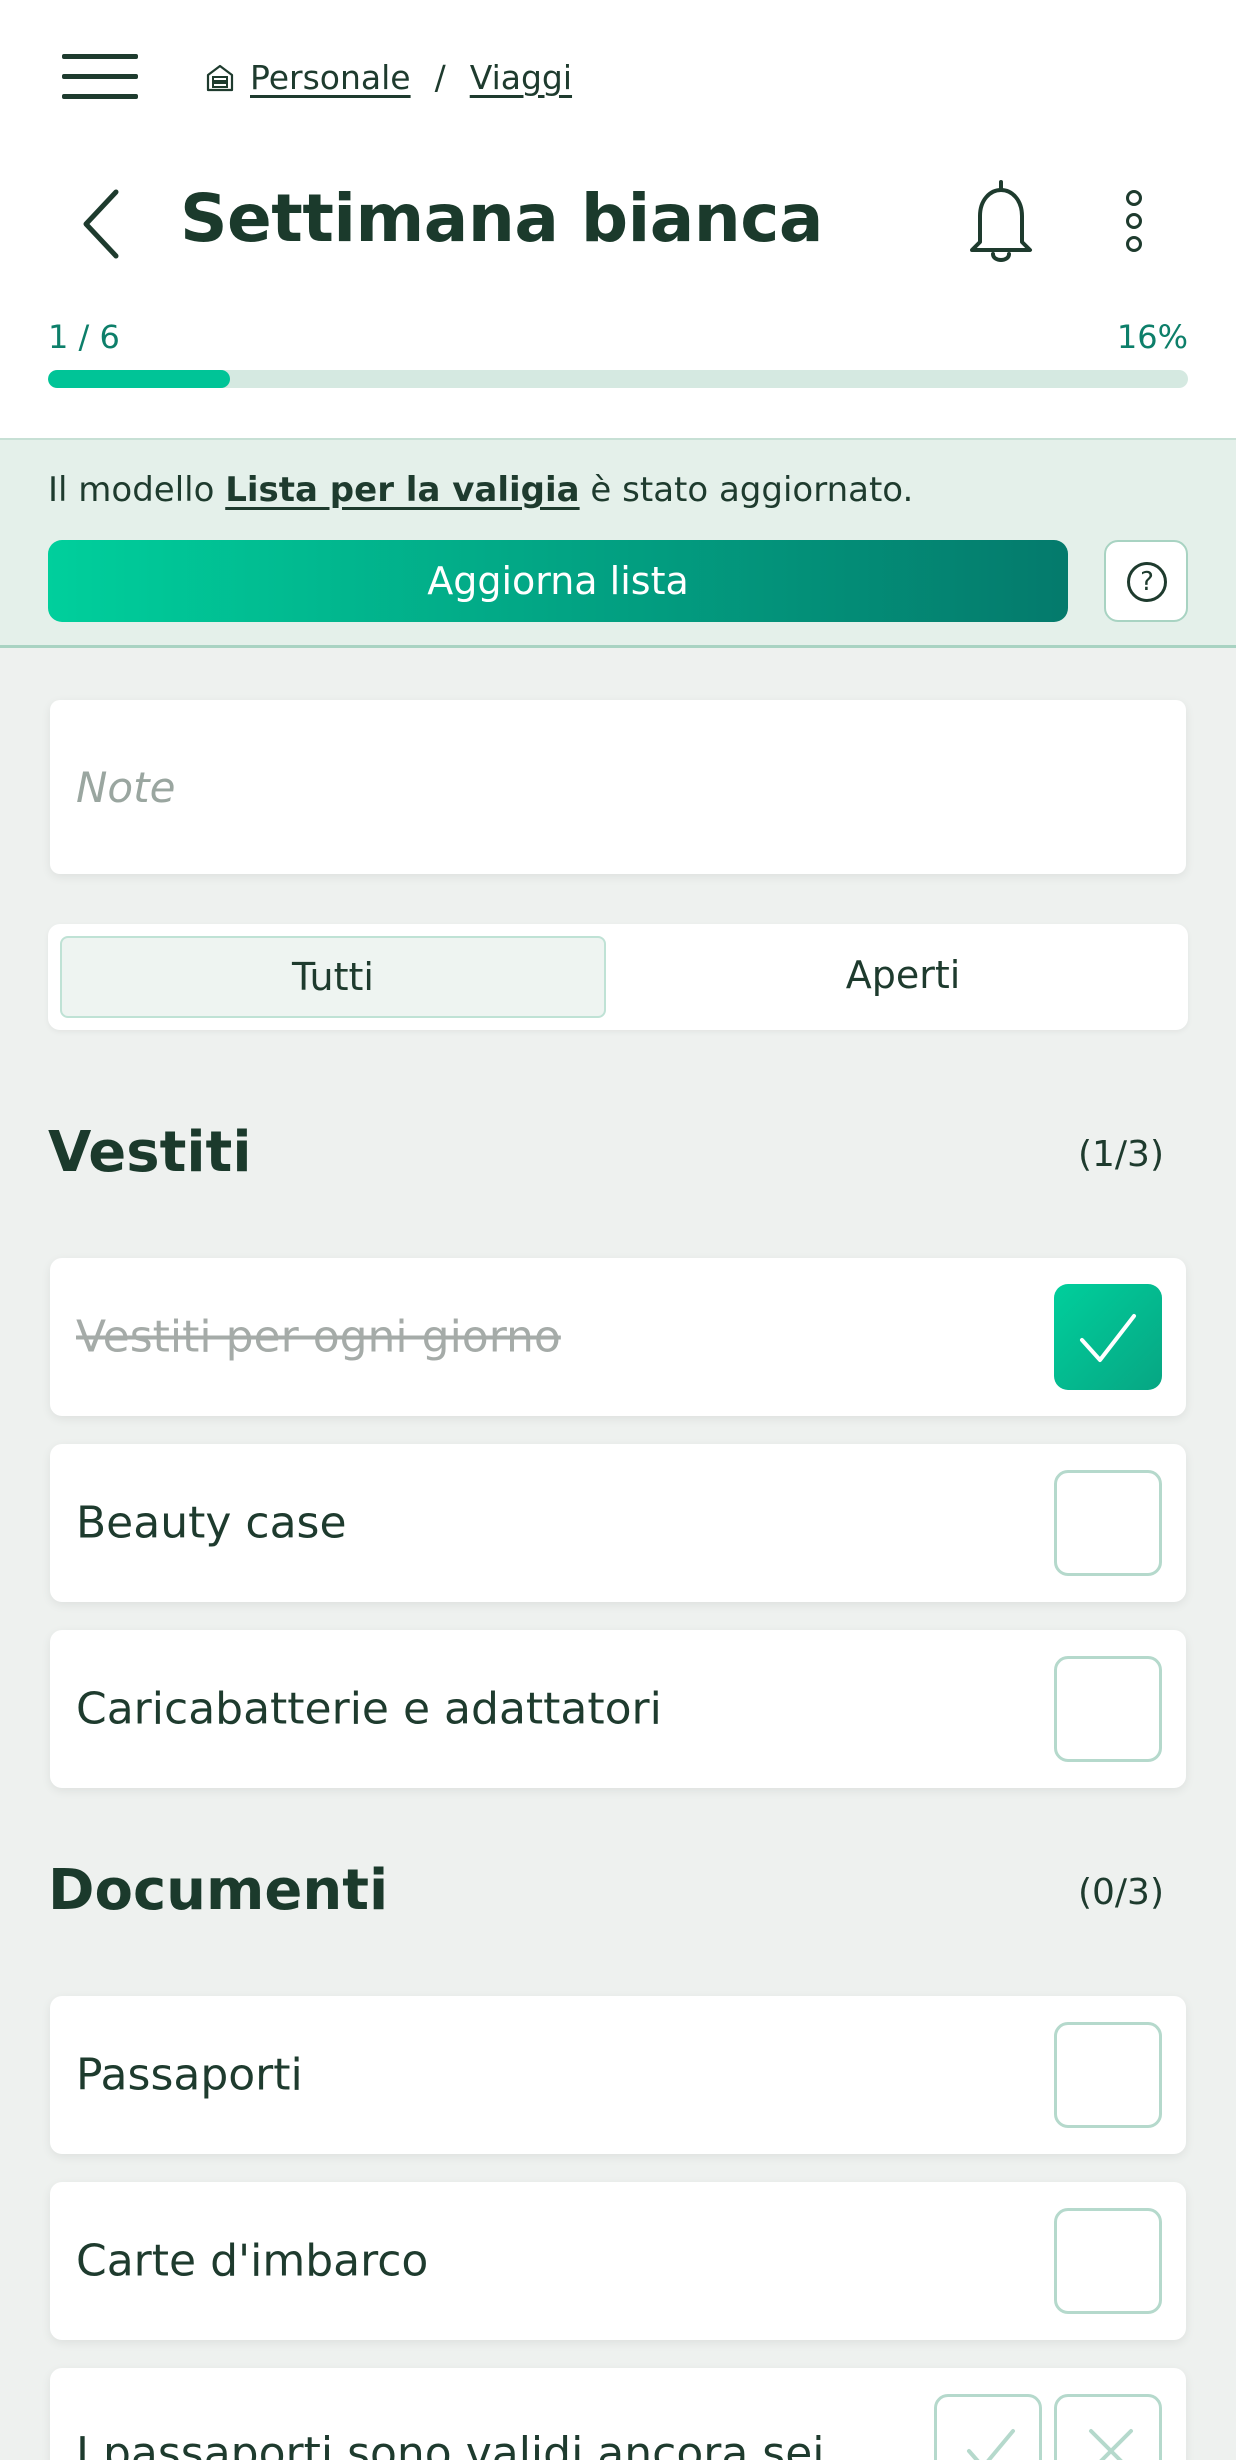 This screenshot has height=2460, width=1236. Describe the element at coordinates (1120, 1154) in the screenshot. I see `section-count: (1/3)` at that location.